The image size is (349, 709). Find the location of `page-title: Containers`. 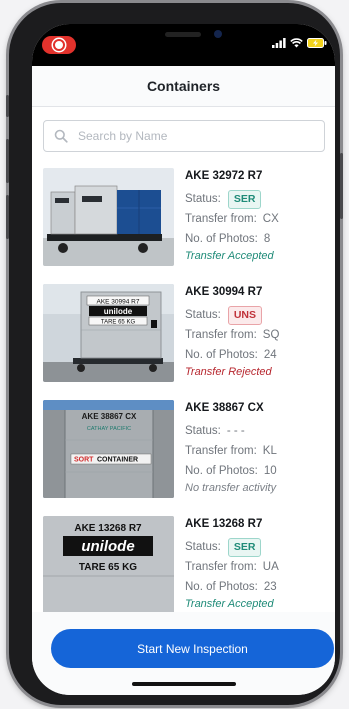

page-title: Containers is located at coordinates (183, 86).